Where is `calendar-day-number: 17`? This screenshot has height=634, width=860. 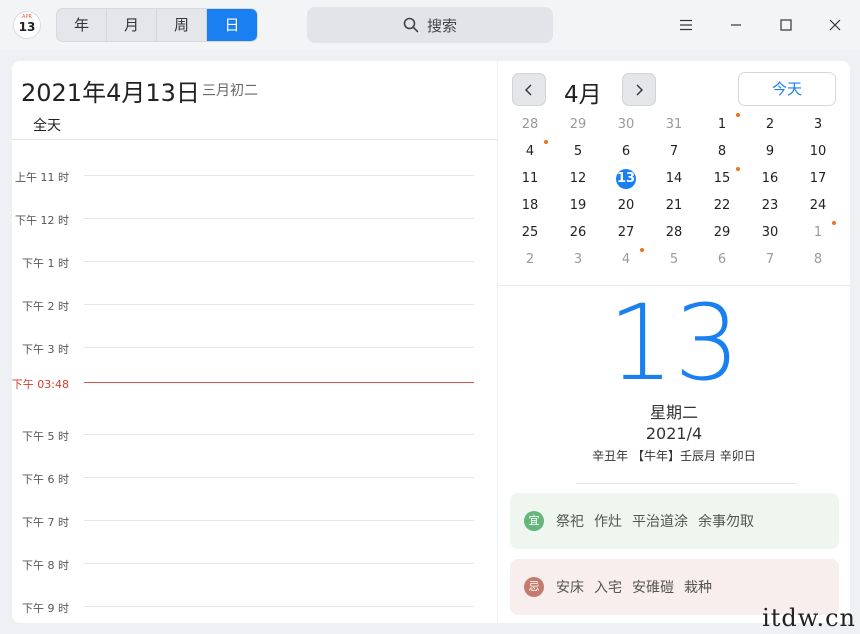
calendar-day-number: 17 is located at coordinates (818, 178).